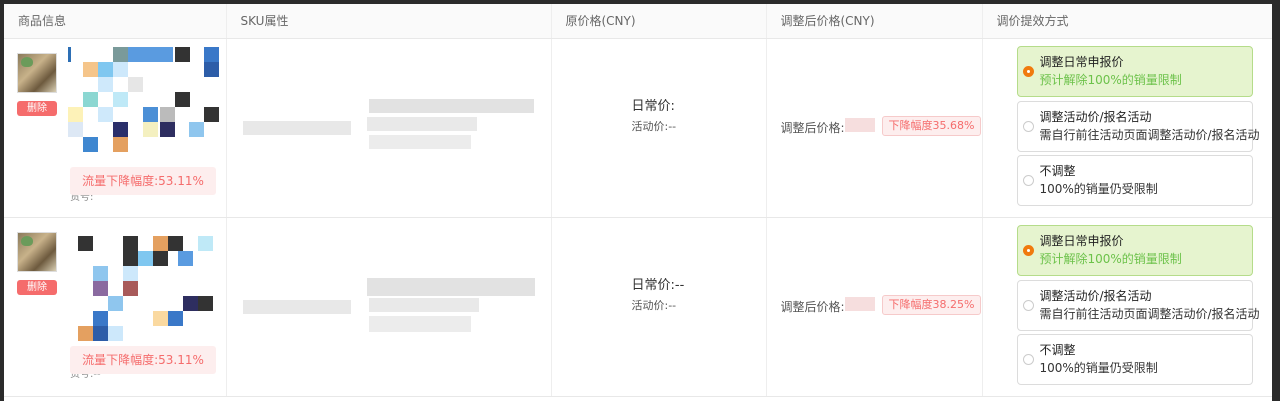 This screenshot has height=401, width=1280. I want to click on original-price-cell: 日常价: 活动价:--, so click(659, 128).